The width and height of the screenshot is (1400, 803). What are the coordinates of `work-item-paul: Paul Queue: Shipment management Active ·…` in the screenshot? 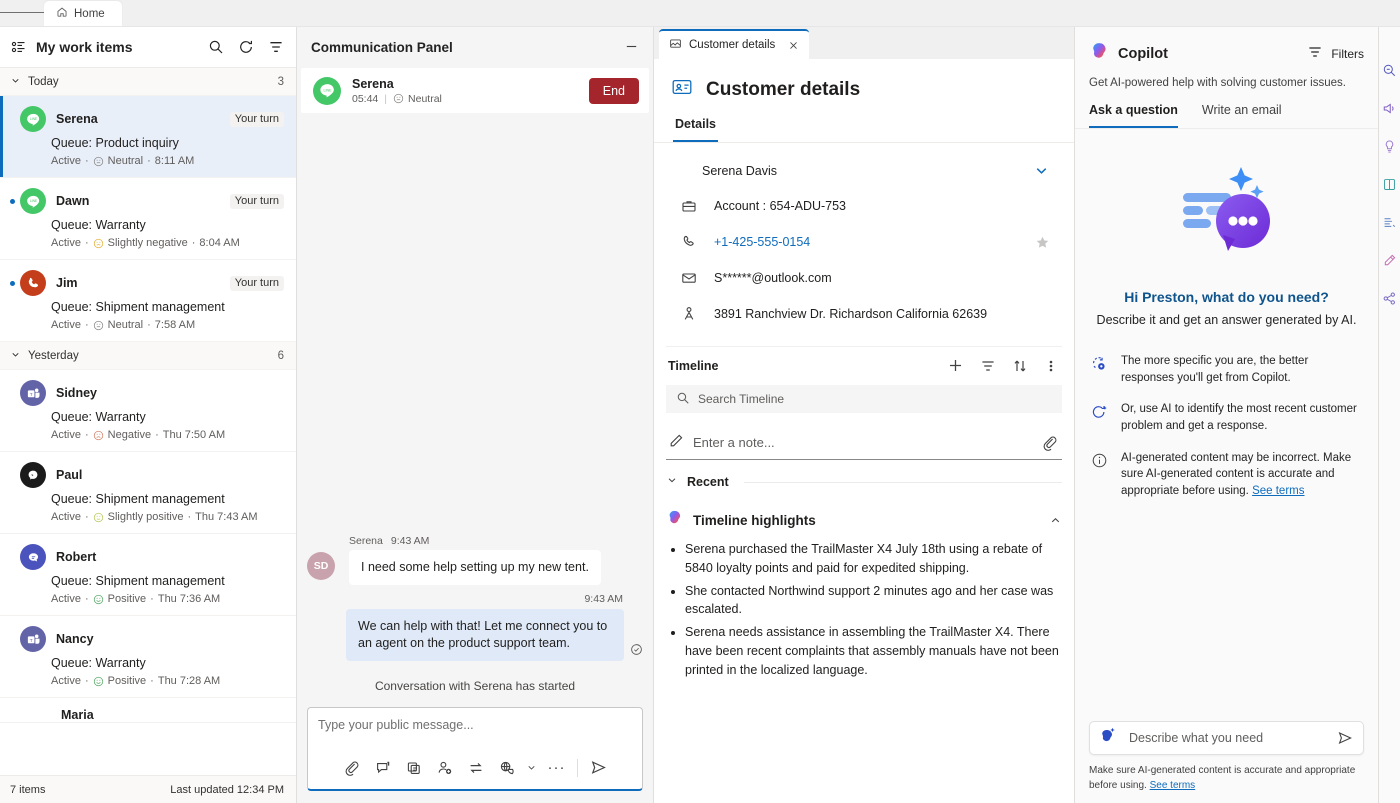 It's located at (148, 493).